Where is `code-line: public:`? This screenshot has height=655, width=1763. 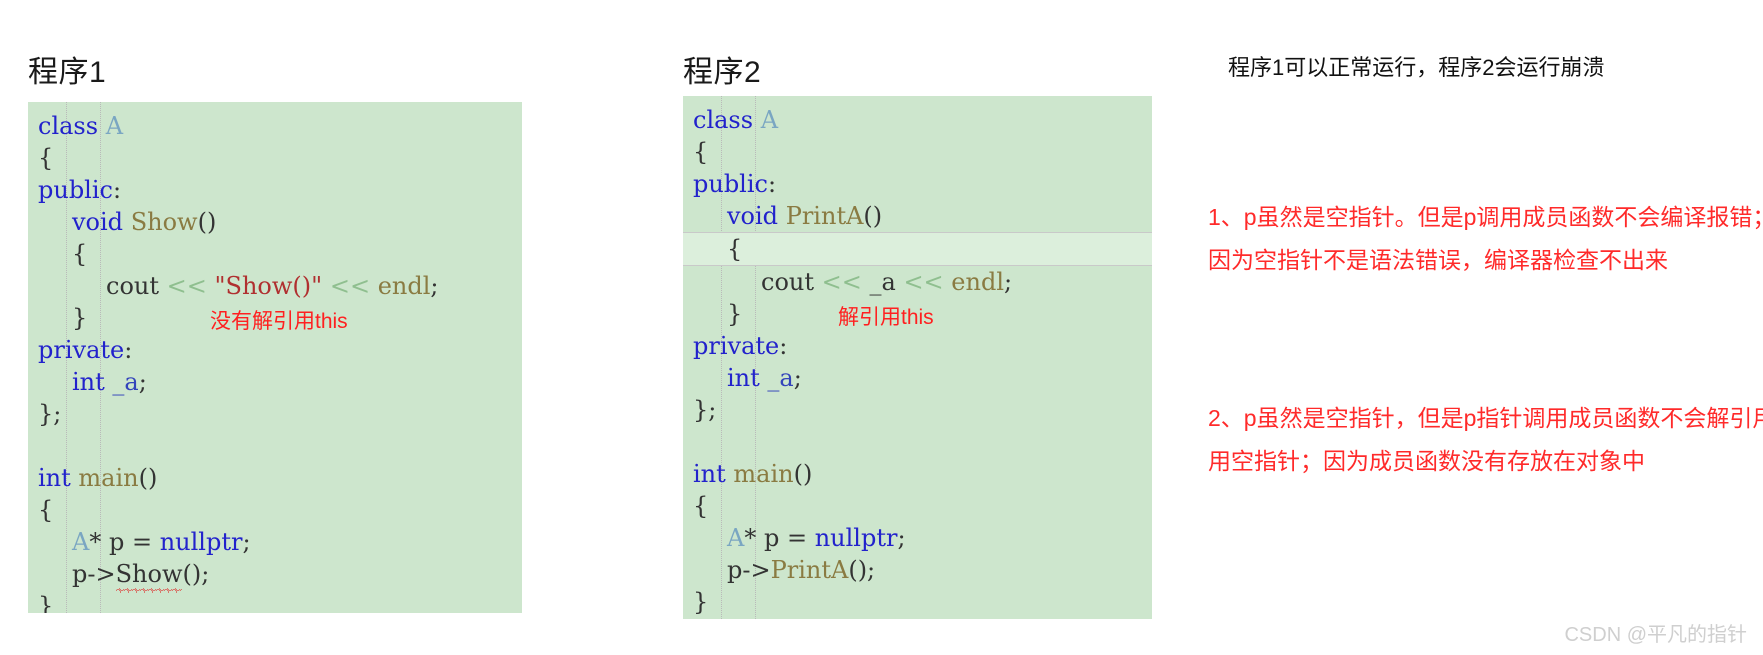
code-line: public: is located at coordinates (917, 184).